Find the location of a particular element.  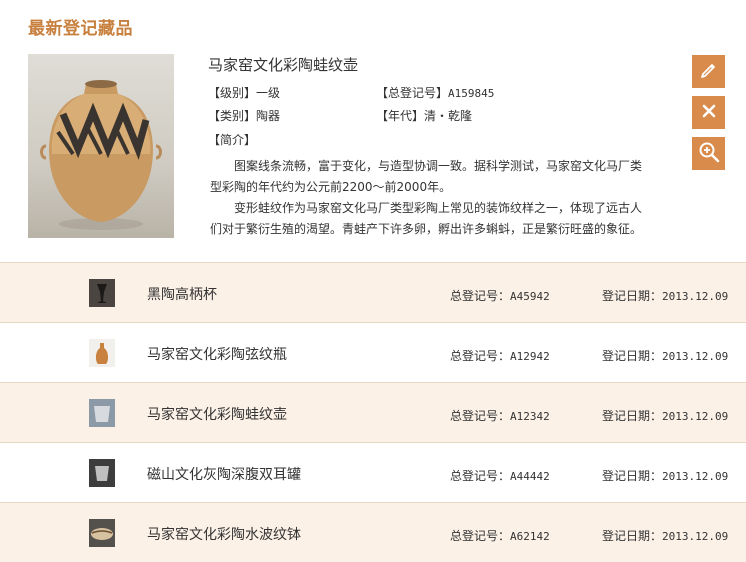

item-reg: 总登记号：A44442 is located at coordinates (500, 475).